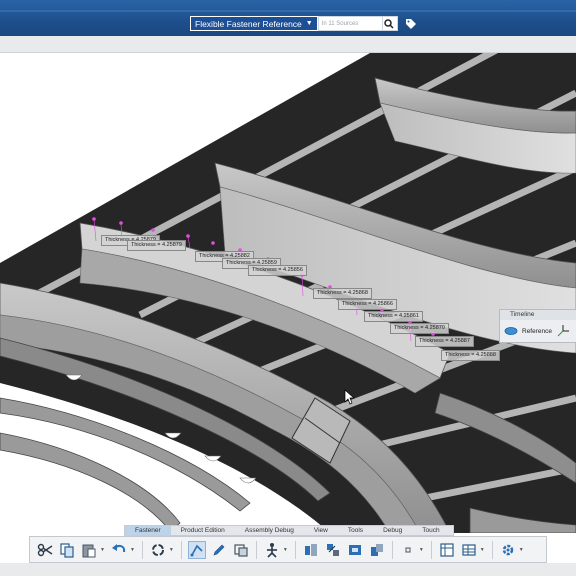 The image size is (576, 576). I want to click on measure-icon, so click(241, 550).